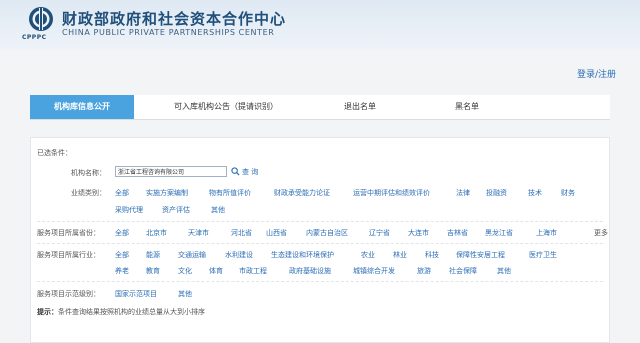 The image size is (640, 343). I want to click on industry-option: 养老, so click(122, 271).